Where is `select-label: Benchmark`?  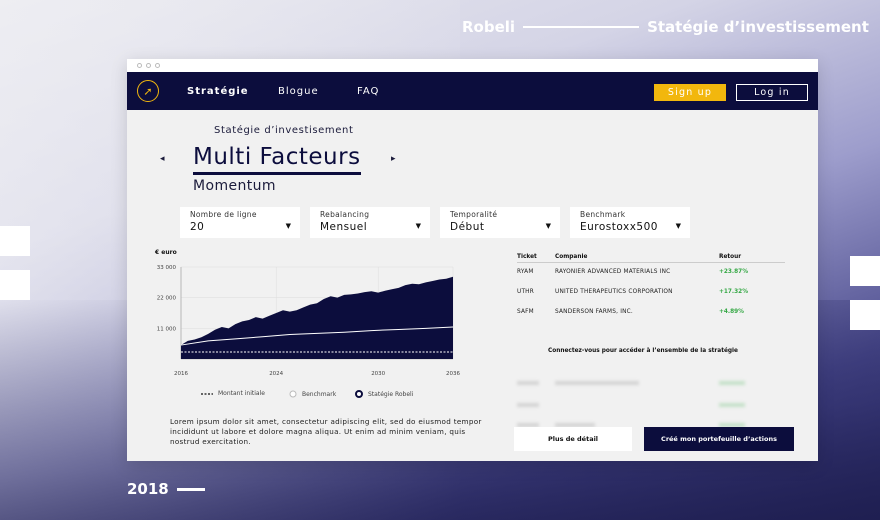
select-label: Benchmark is located at coordinates (603, 214).